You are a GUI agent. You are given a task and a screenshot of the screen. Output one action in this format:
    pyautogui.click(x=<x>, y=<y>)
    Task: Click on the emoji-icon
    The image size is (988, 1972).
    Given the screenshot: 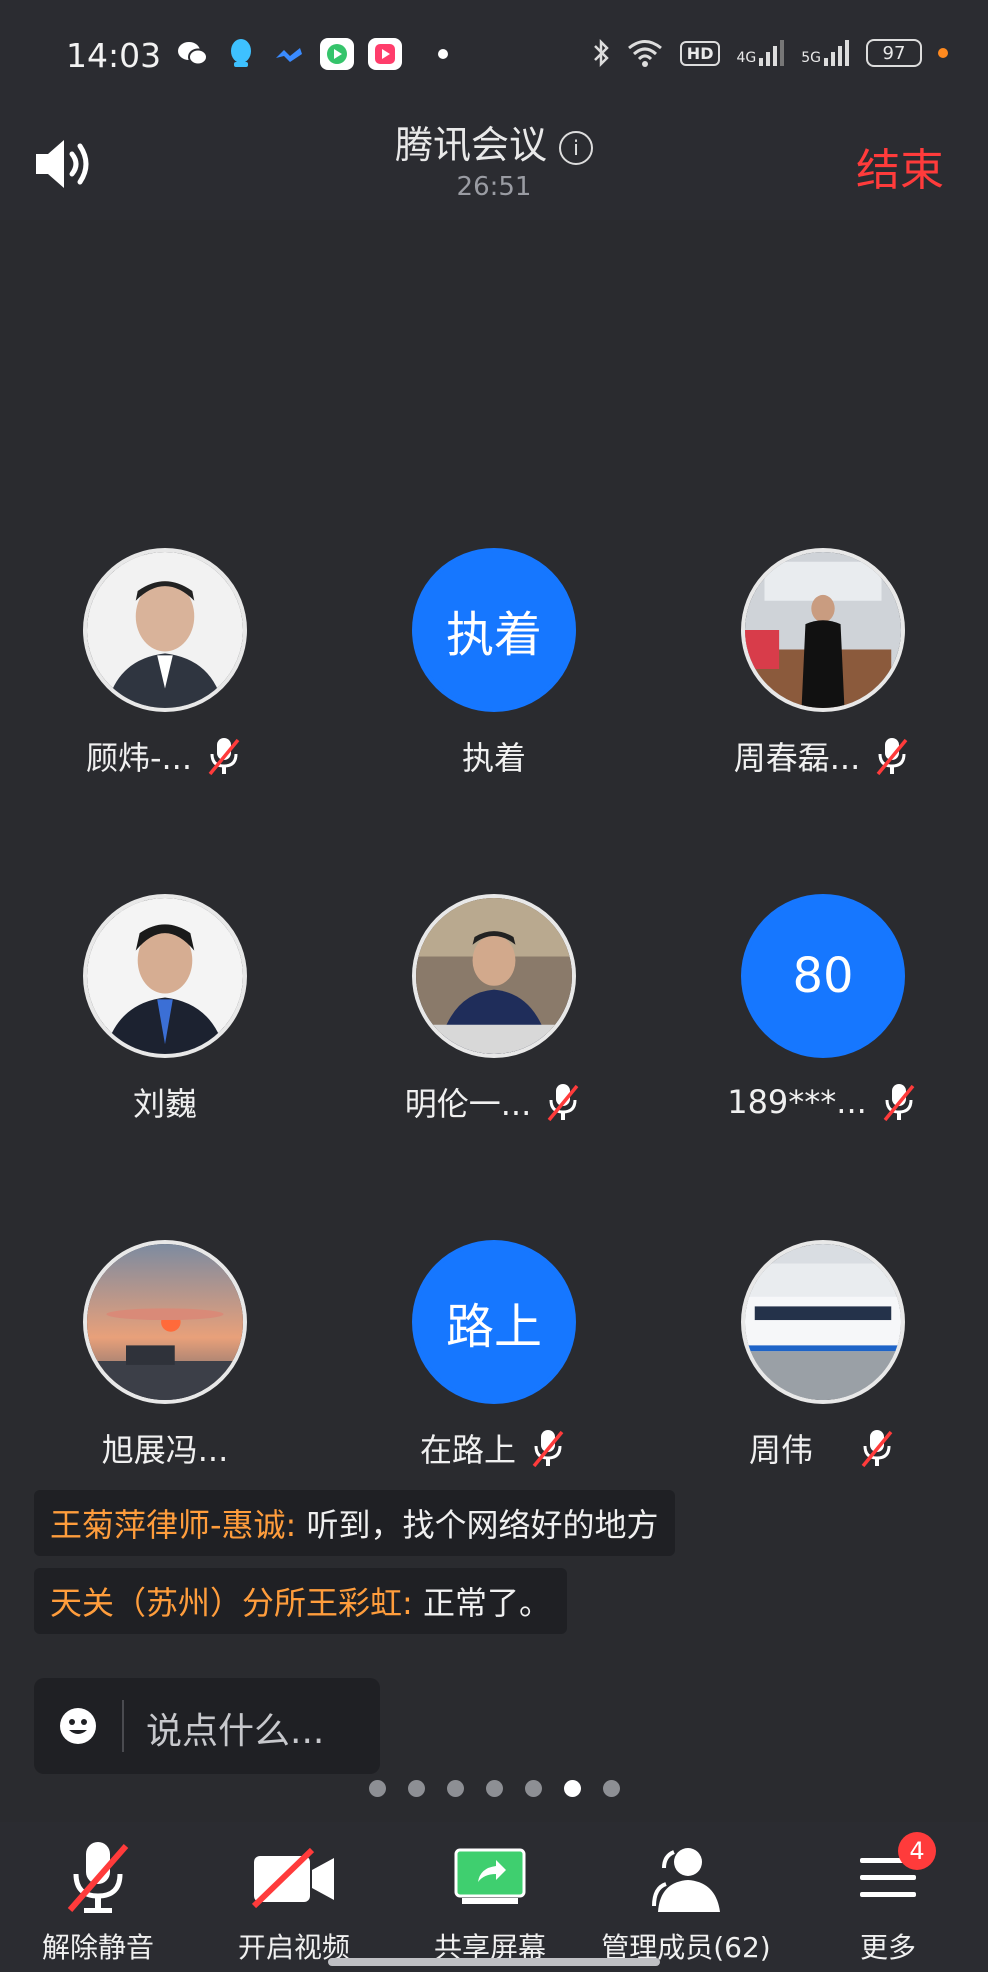 What is the action you would take?
    pyautogui.click(x=78, y=1726)
    